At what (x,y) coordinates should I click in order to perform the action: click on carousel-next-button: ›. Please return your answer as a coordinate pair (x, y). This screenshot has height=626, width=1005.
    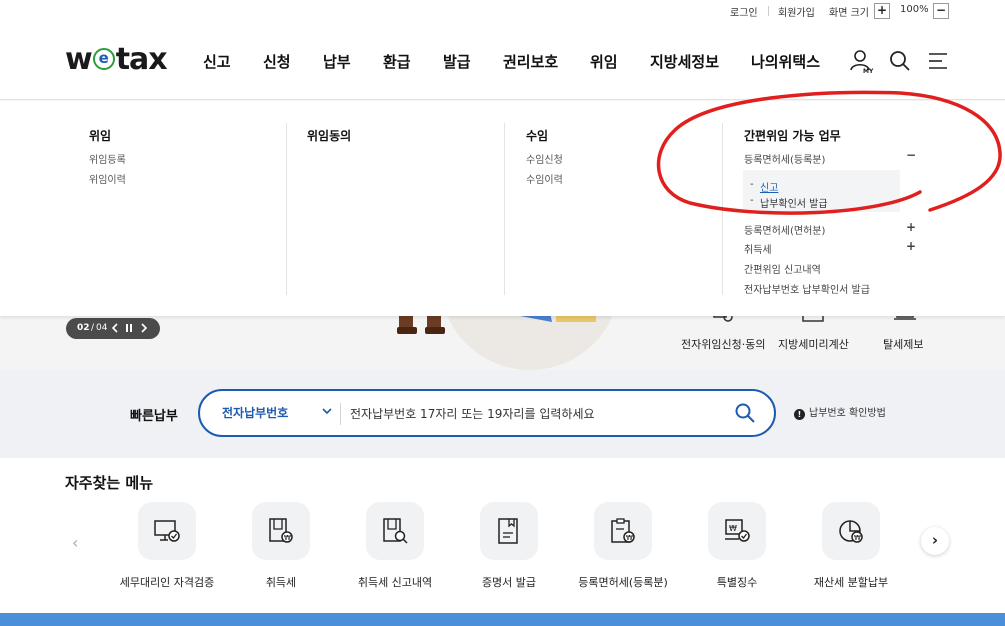
    Looking at the image, I should click on (935, 541).